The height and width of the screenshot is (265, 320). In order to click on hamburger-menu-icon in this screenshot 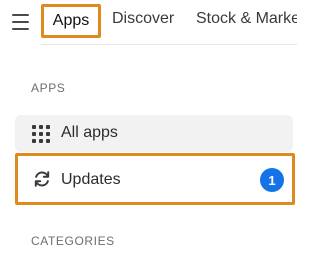, I will do `click(22, 22)`.